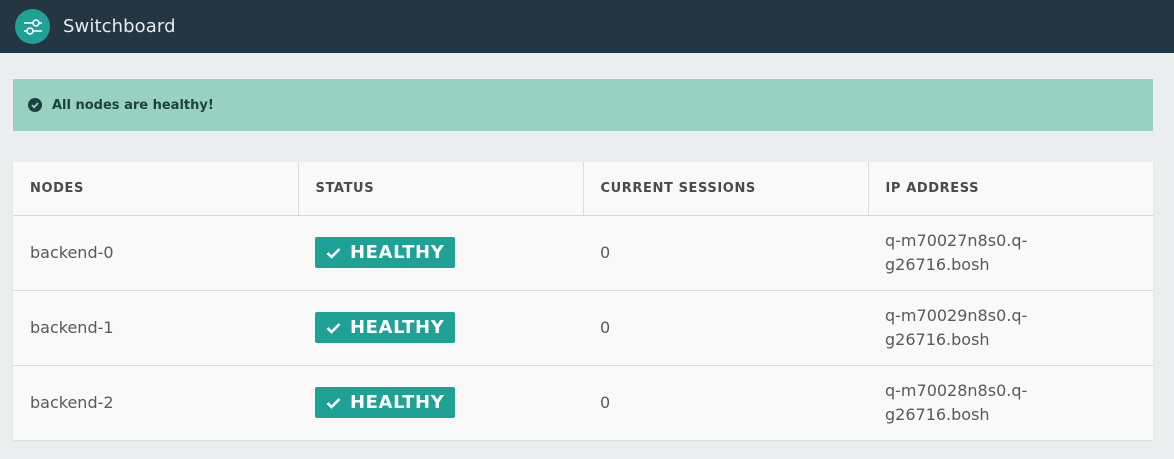 This screenshot has height=459, width=1174. I want to click on ip-address: q-m70028n8s0.q-g26716.bosh, so click(956, 402).